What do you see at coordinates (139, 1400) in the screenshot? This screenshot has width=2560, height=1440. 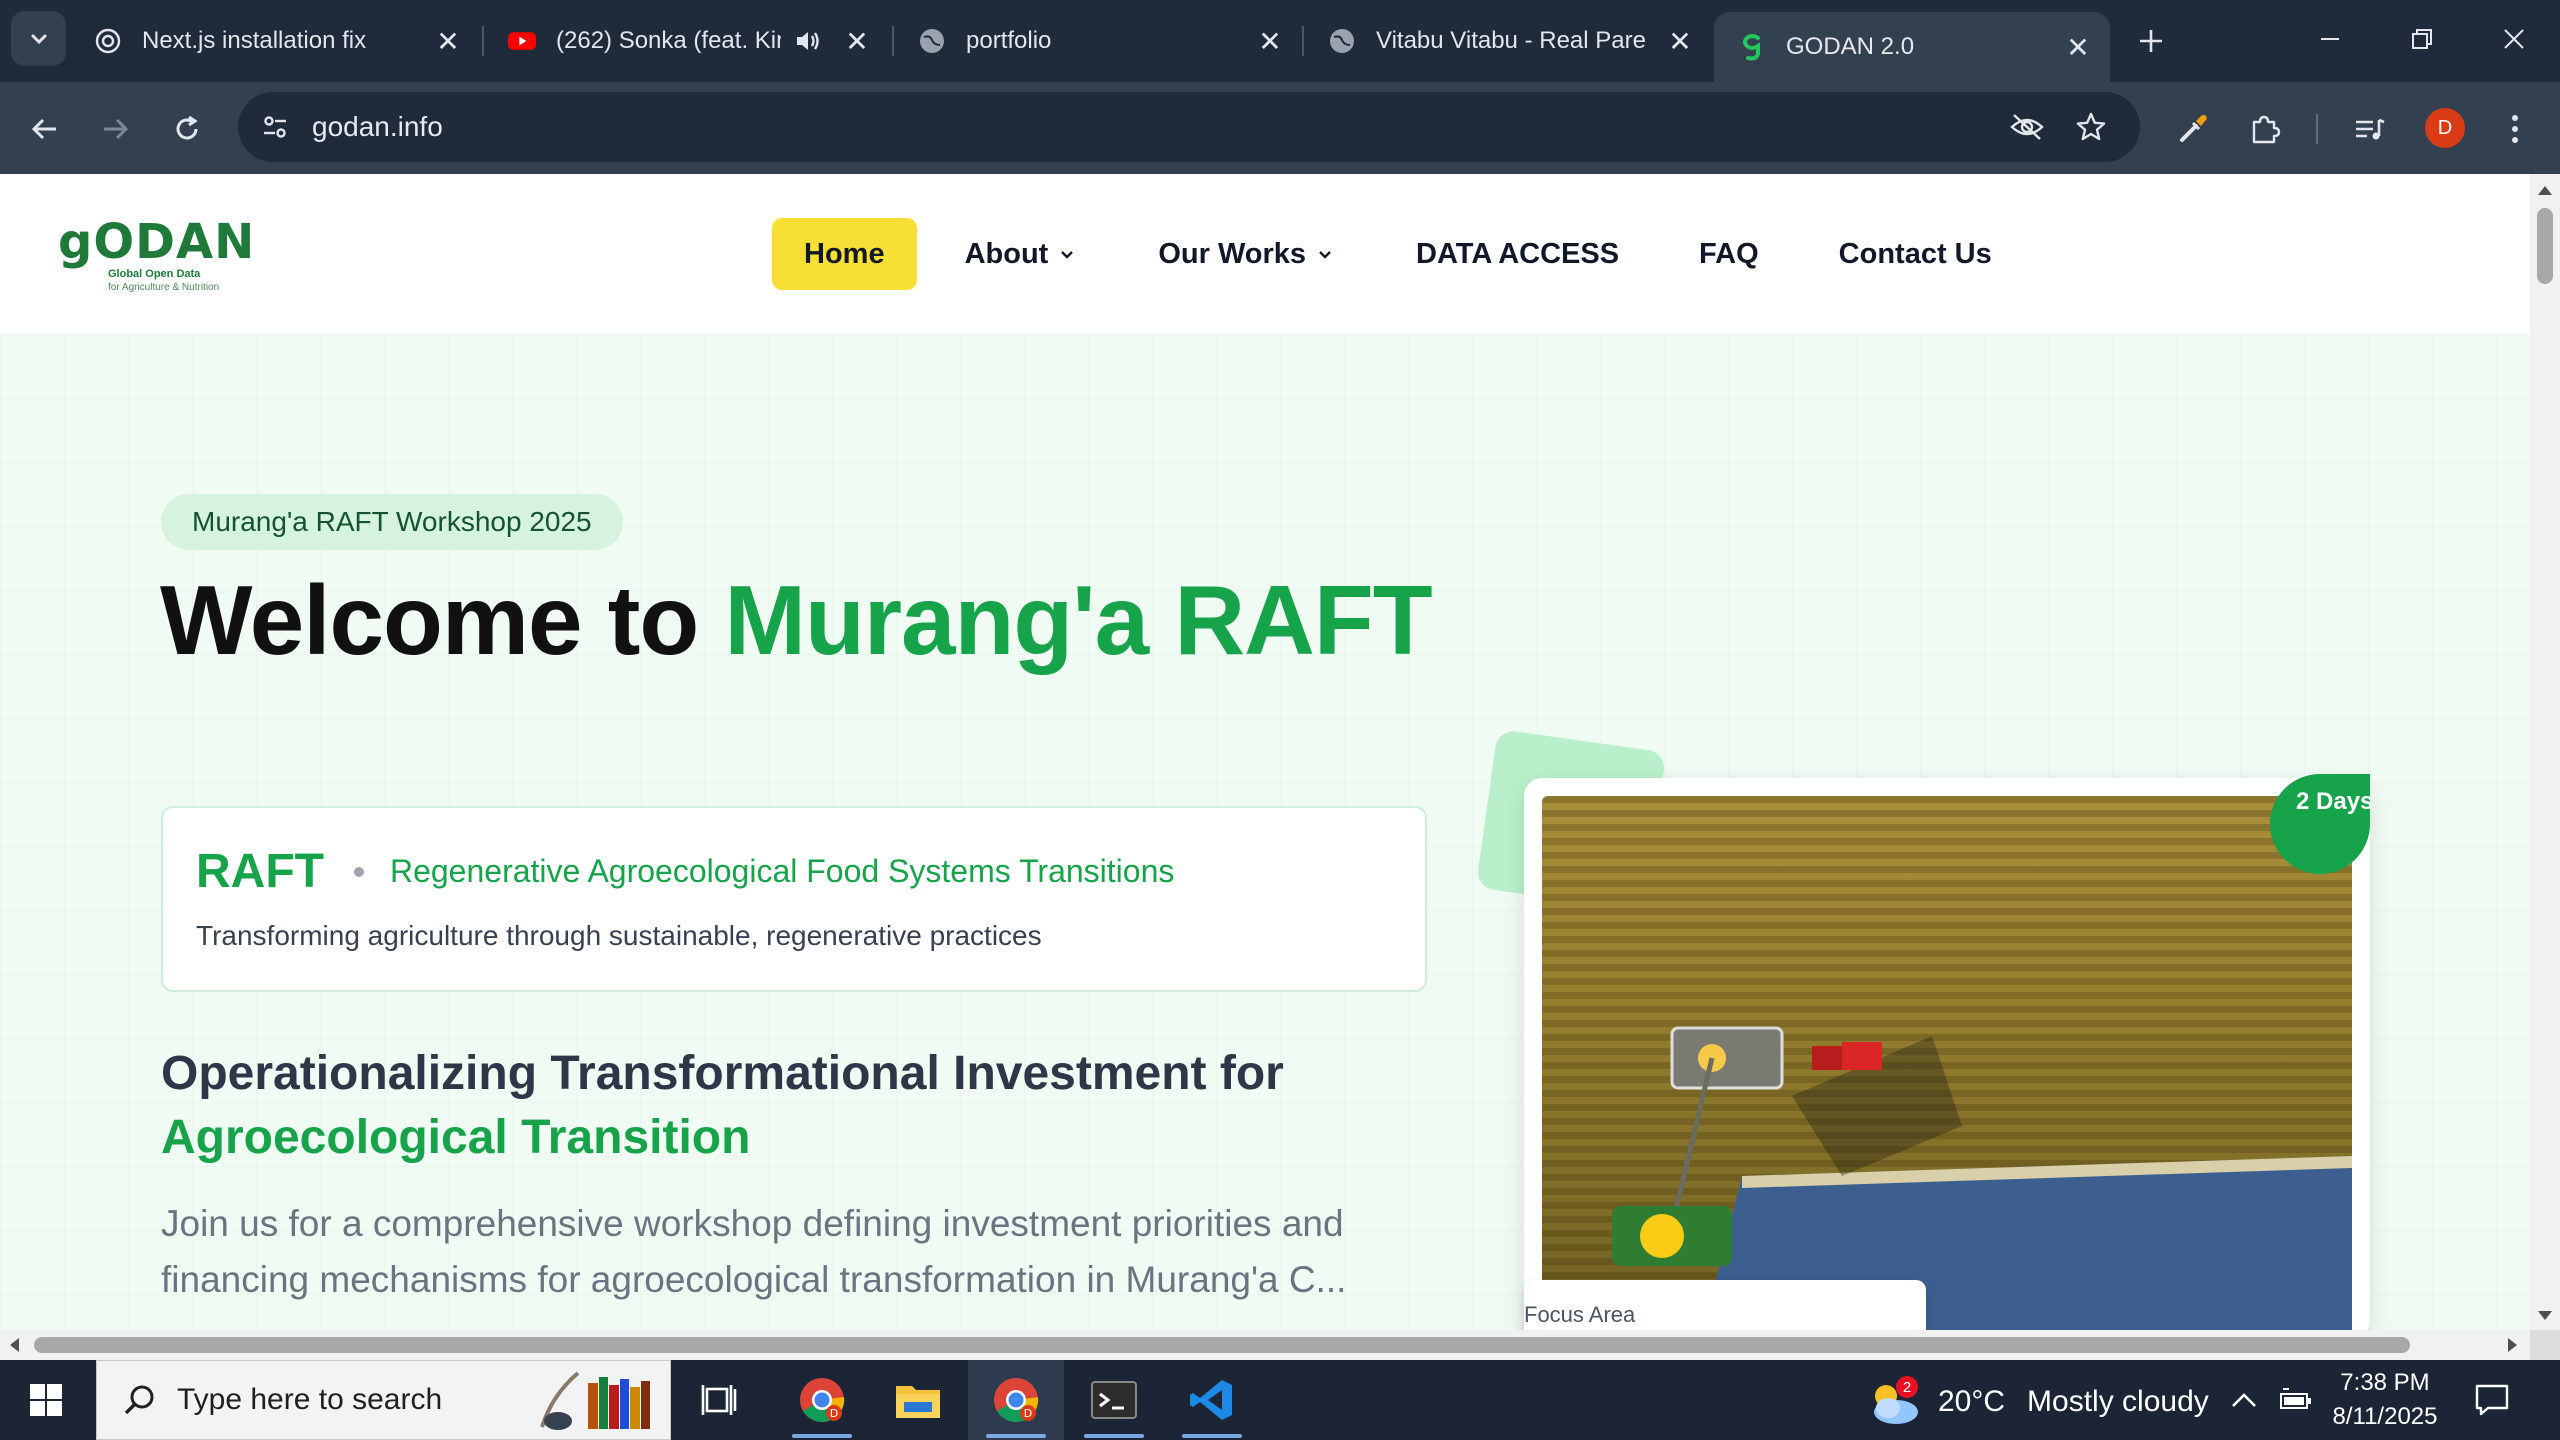 I see `search-icon` at bounding box center [139, 1400].